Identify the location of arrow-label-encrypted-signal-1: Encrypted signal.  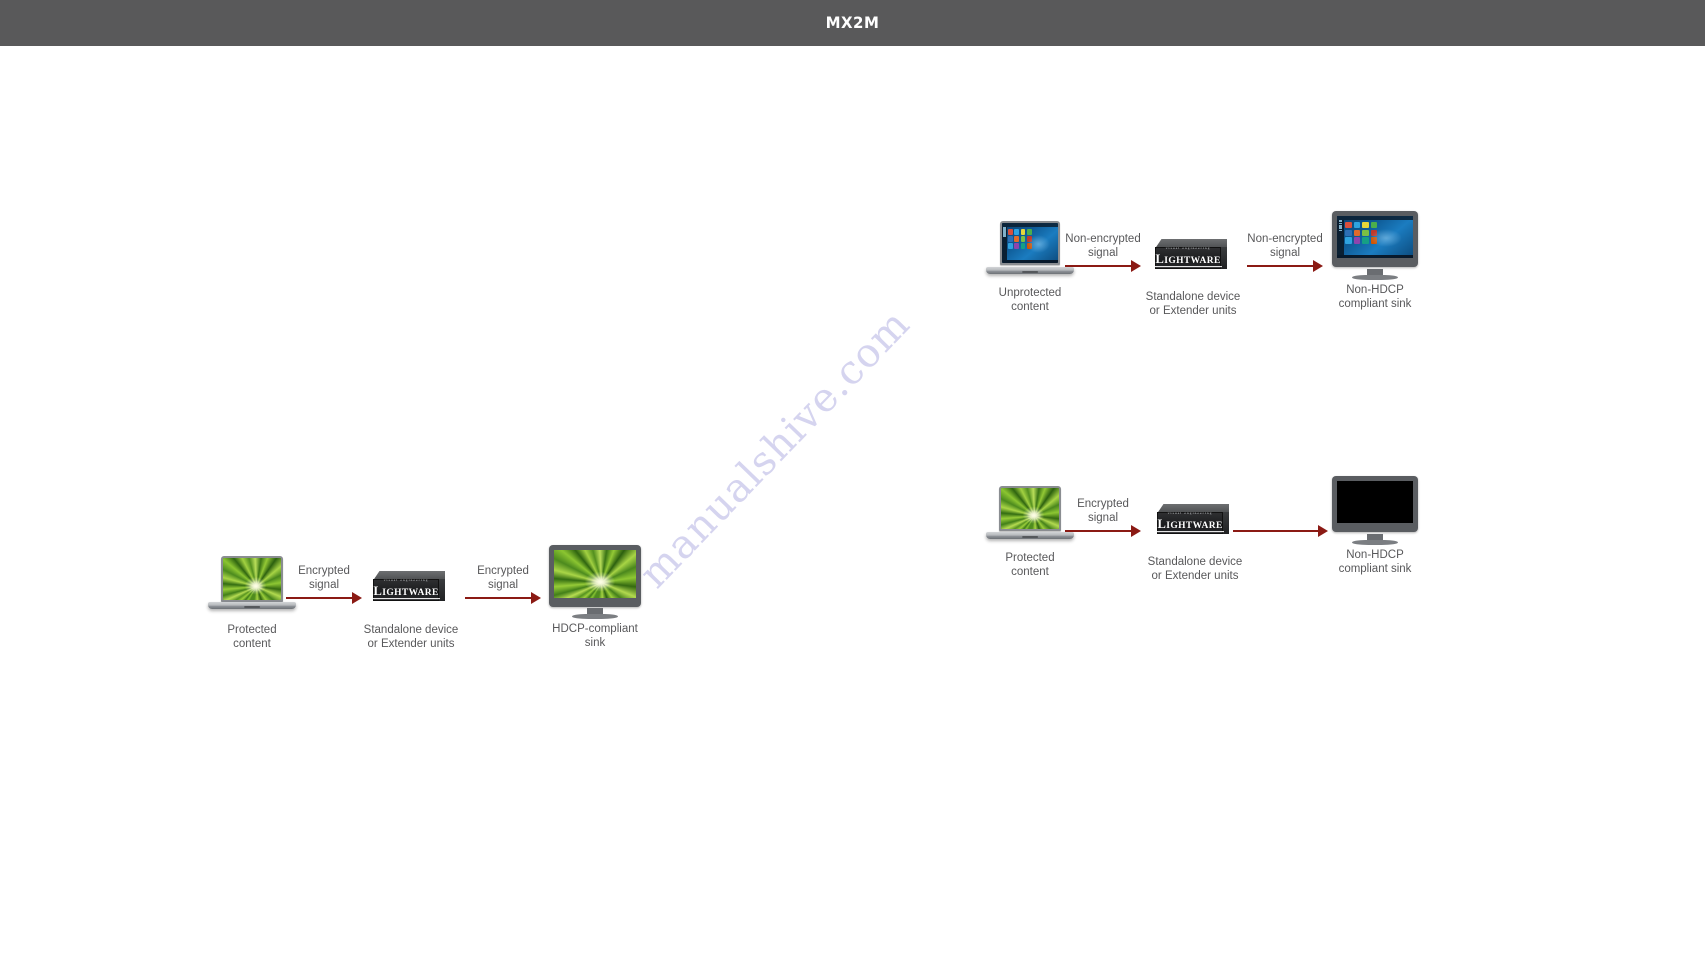
(324, 578).